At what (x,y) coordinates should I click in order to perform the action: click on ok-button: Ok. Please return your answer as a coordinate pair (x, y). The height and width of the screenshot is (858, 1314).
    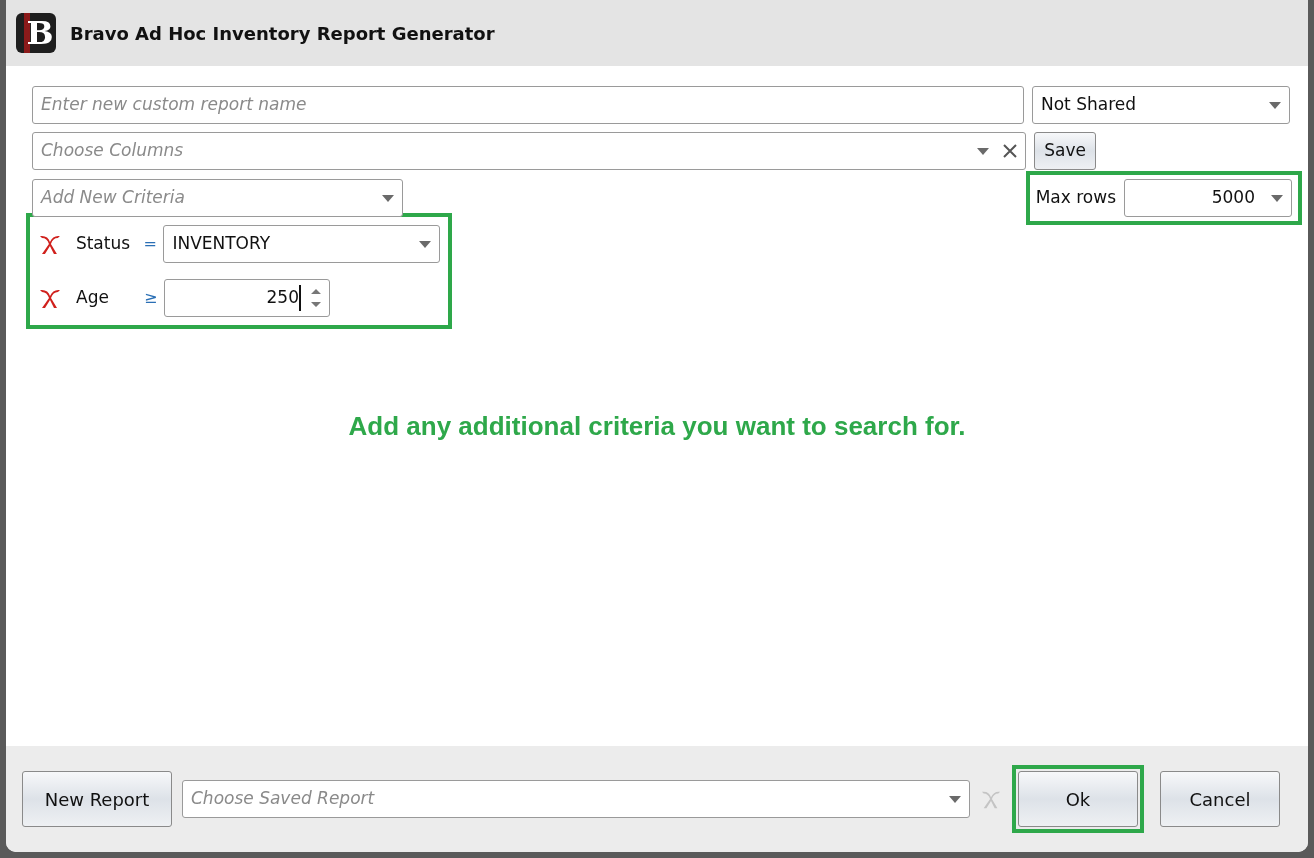
    Looking at the image, I should click on (1078, 799).